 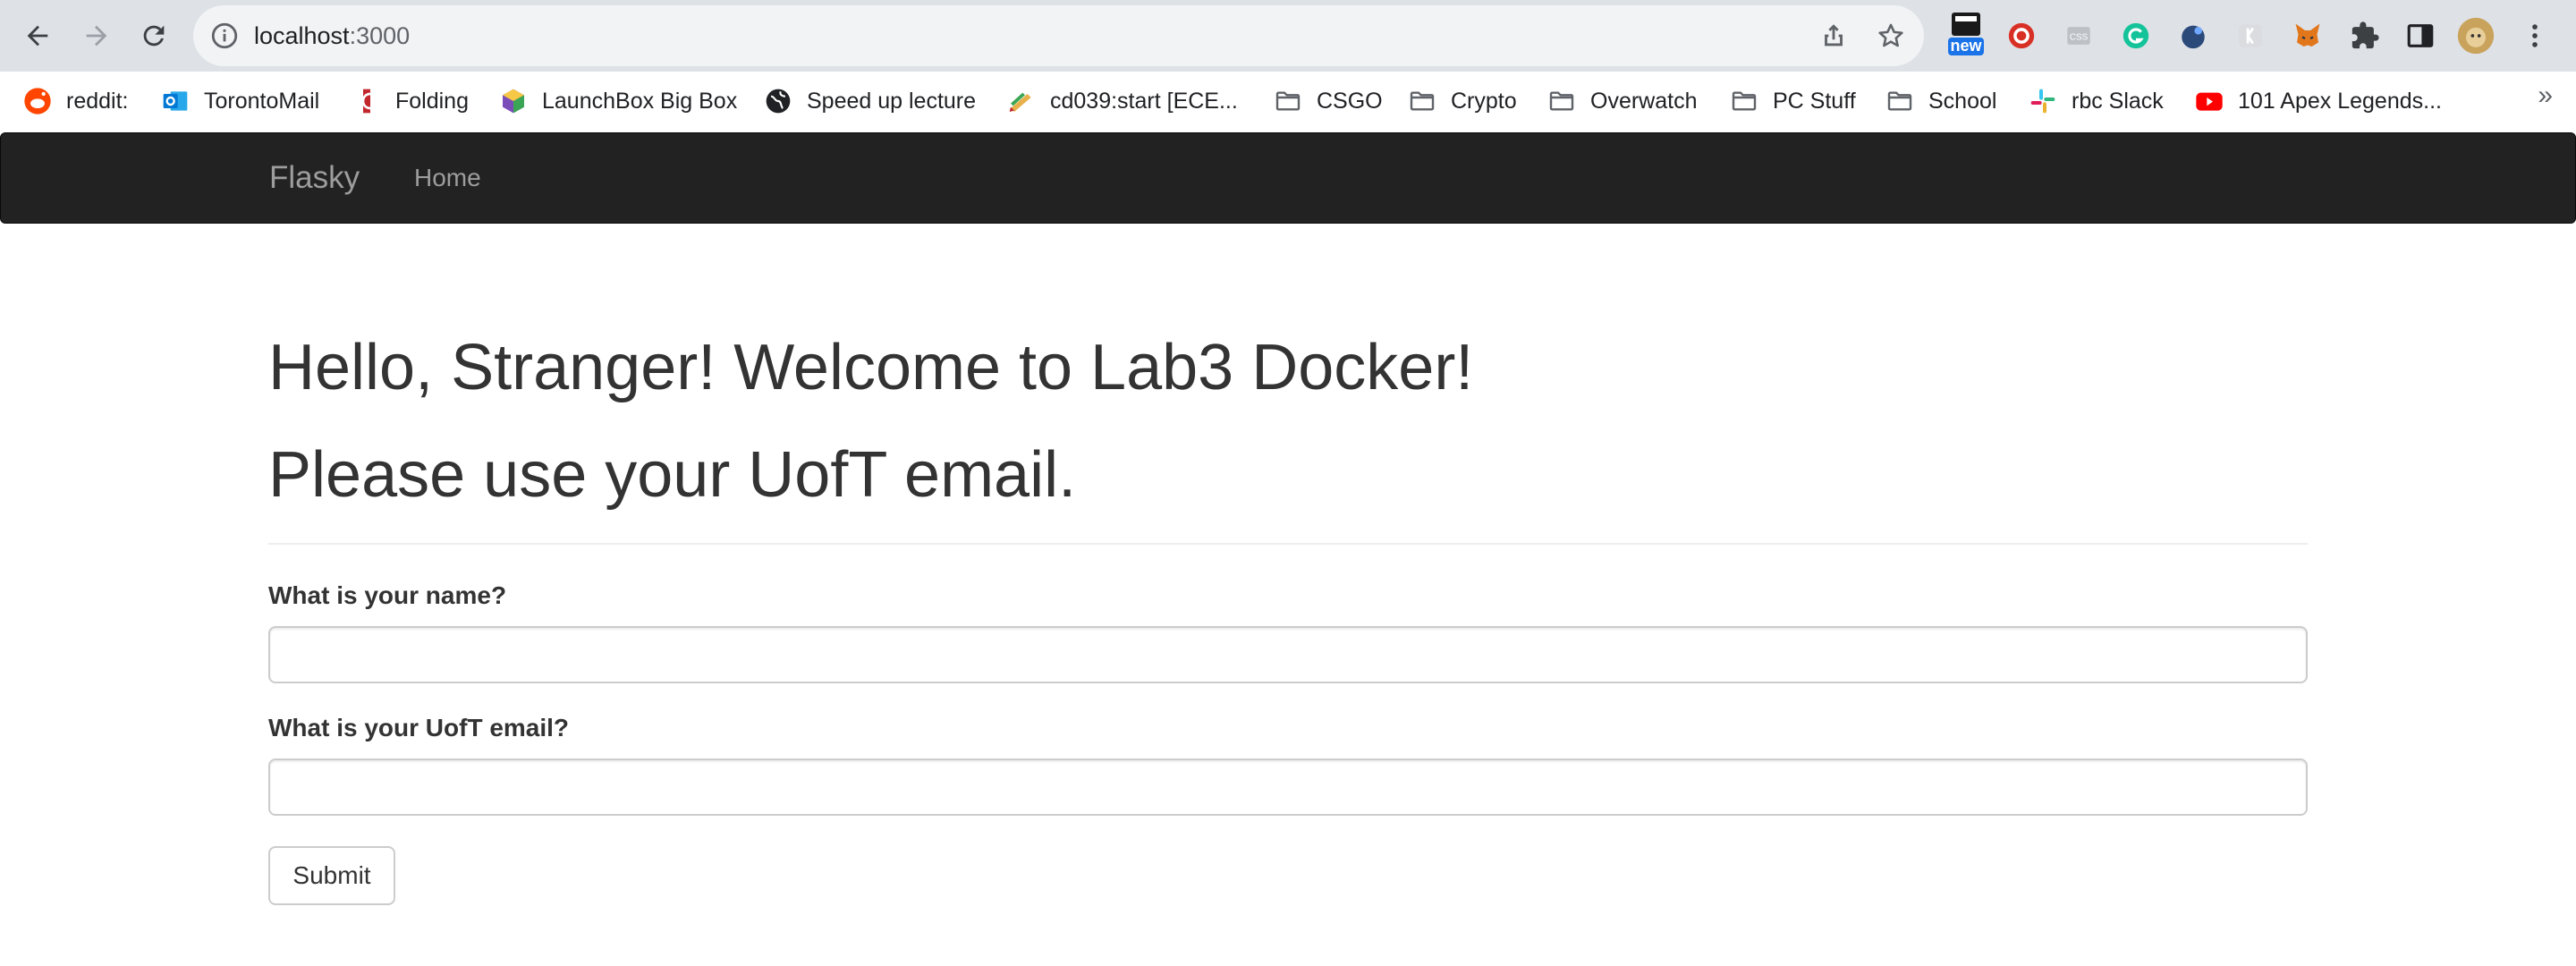 I want to click on navbar-brand: Flasky, so click(x=314, y=178).